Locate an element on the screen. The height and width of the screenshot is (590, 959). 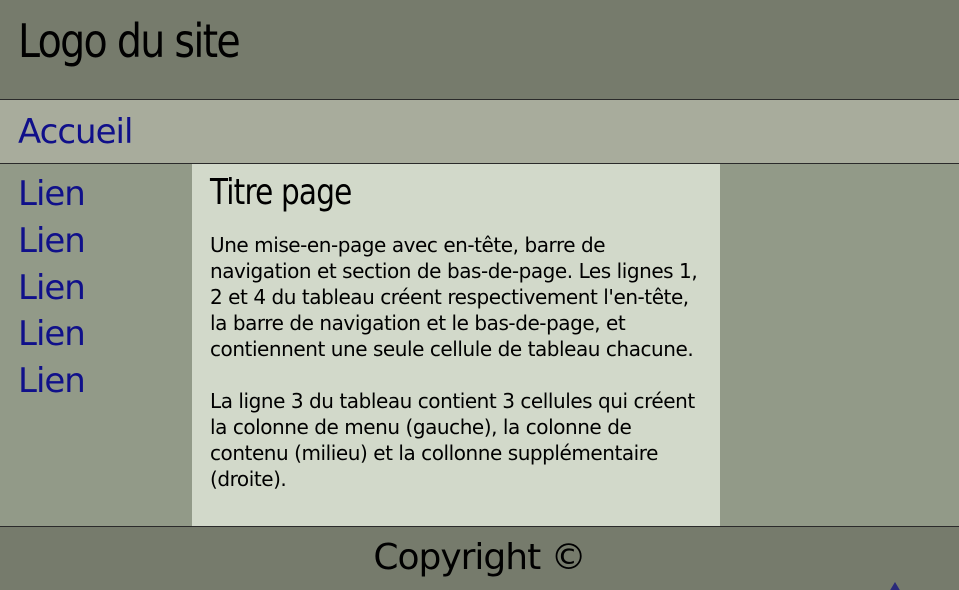
page-title: Titre page is located at coordinates (281, 192).